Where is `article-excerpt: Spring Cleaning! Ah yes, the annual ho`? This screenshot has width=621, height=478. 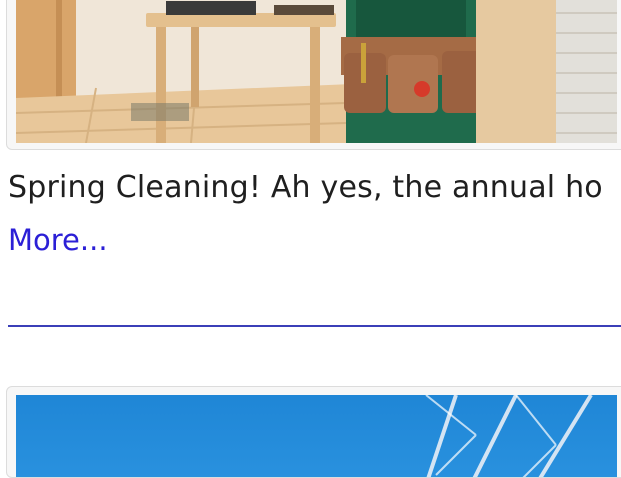
article-excerpt: Spring Cleaning! Ah yes, the annual ho is located at coordinates (305, 187).